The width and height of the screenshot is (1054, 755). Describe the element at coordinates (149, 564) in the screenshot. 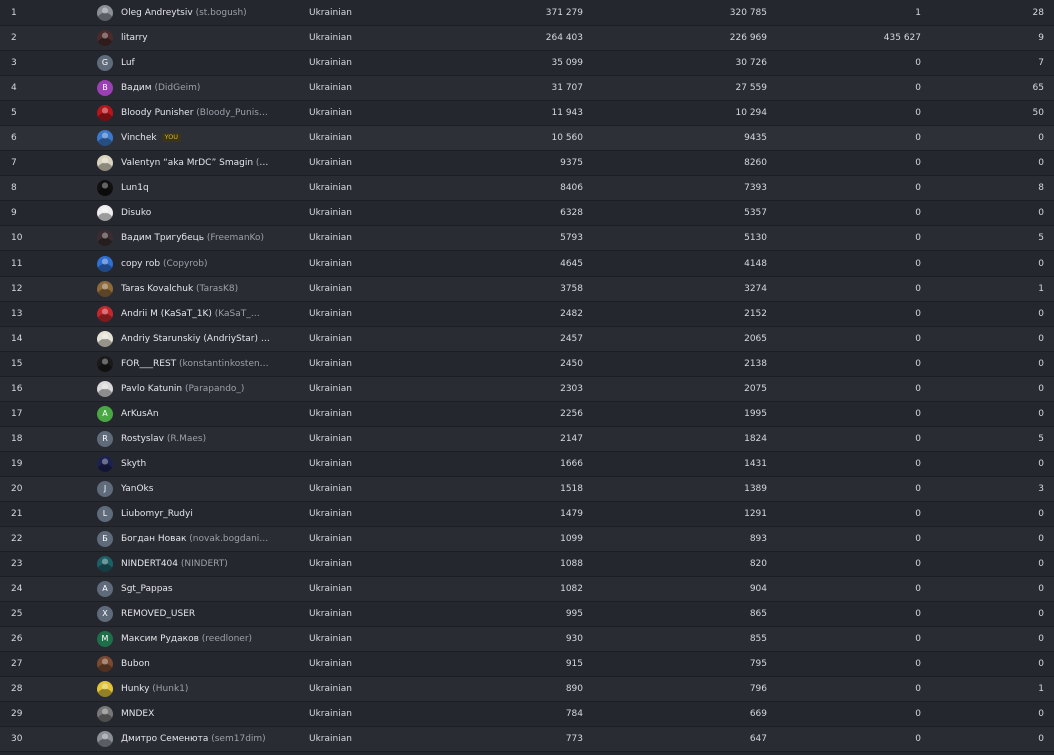

I see `user-name: NINDERT404` at that location.